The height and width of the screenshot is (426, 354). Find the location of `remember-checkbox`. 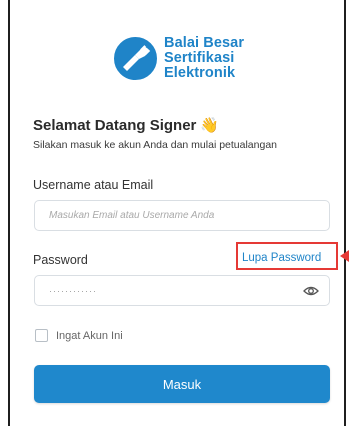

remember-checkbox is located at coordinates (41, 335).